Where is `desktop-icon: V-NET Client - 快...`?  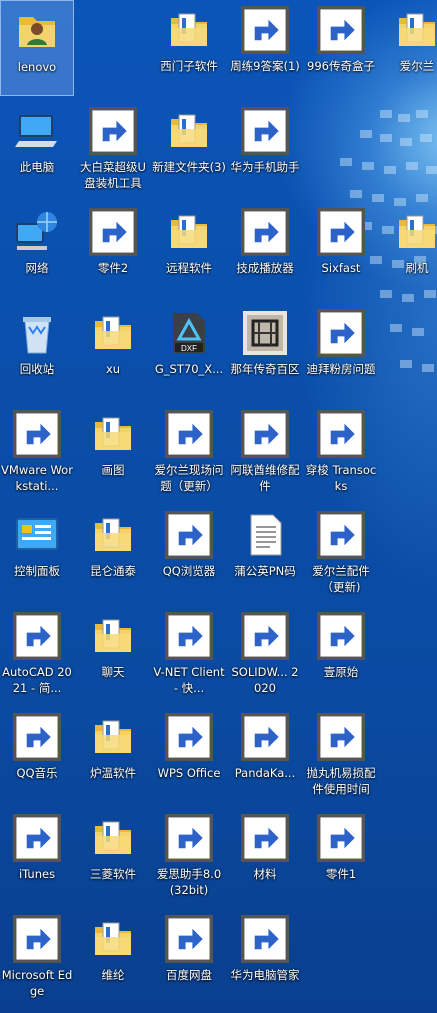
desktop-icon: V-NET Client - 快... is located at coordinates (189, 654).